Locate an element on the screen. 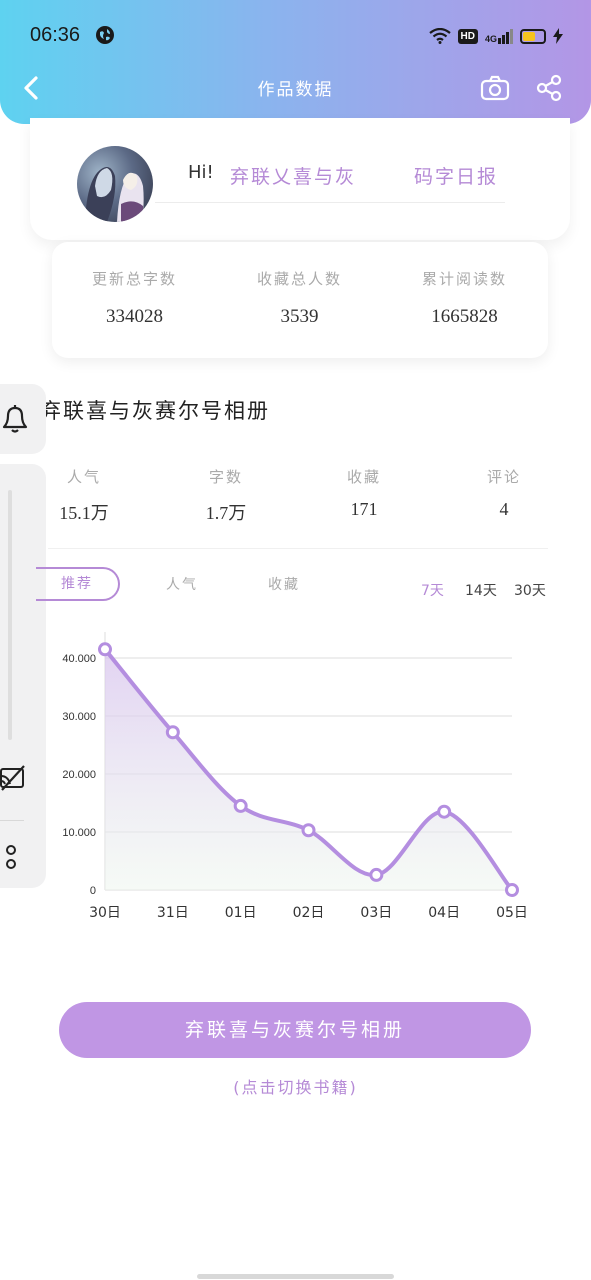 This screenshot has height=1280, width=591. summary-label: 累计阅读数 is located at coordinates (464, 279).